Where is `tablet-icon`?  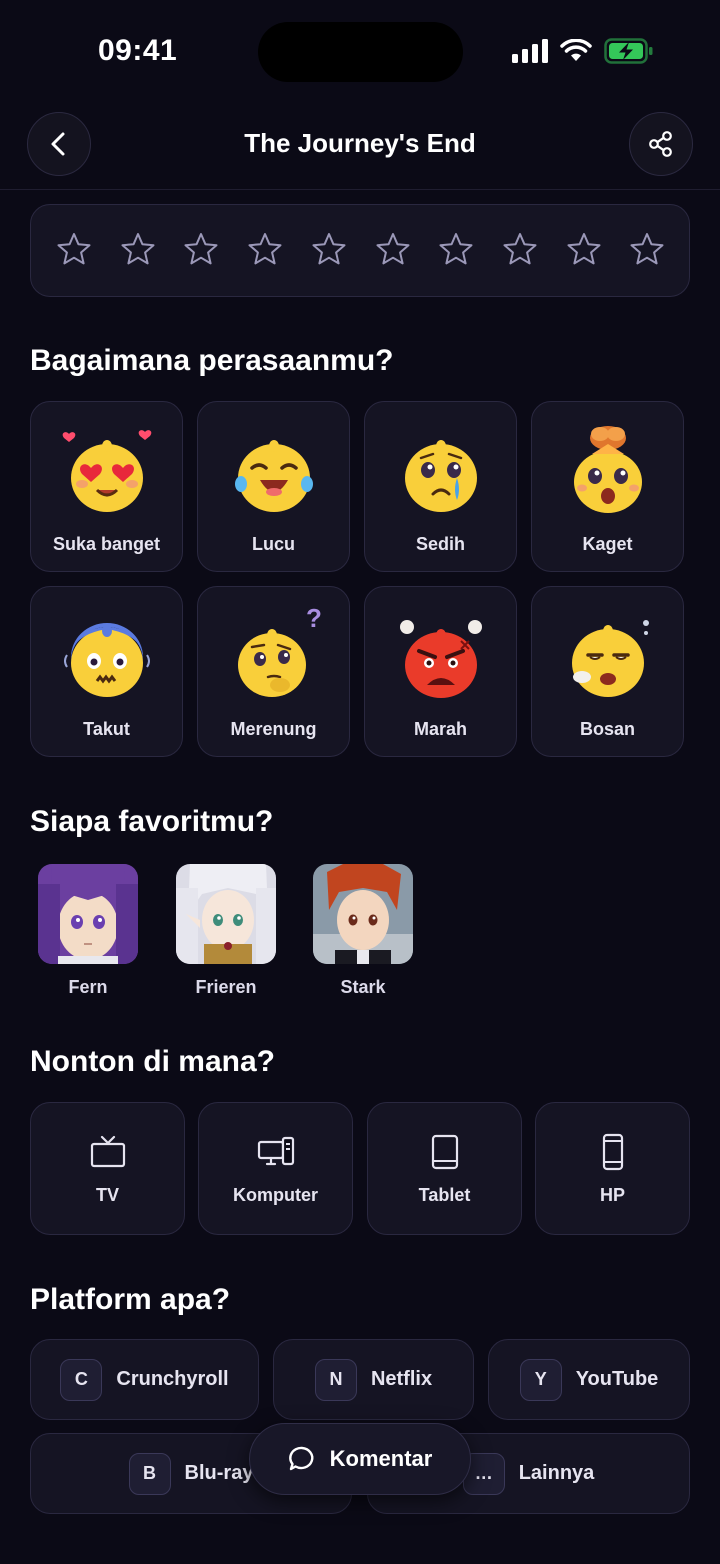 tablet-icon is located at coordinates (445, 1152).